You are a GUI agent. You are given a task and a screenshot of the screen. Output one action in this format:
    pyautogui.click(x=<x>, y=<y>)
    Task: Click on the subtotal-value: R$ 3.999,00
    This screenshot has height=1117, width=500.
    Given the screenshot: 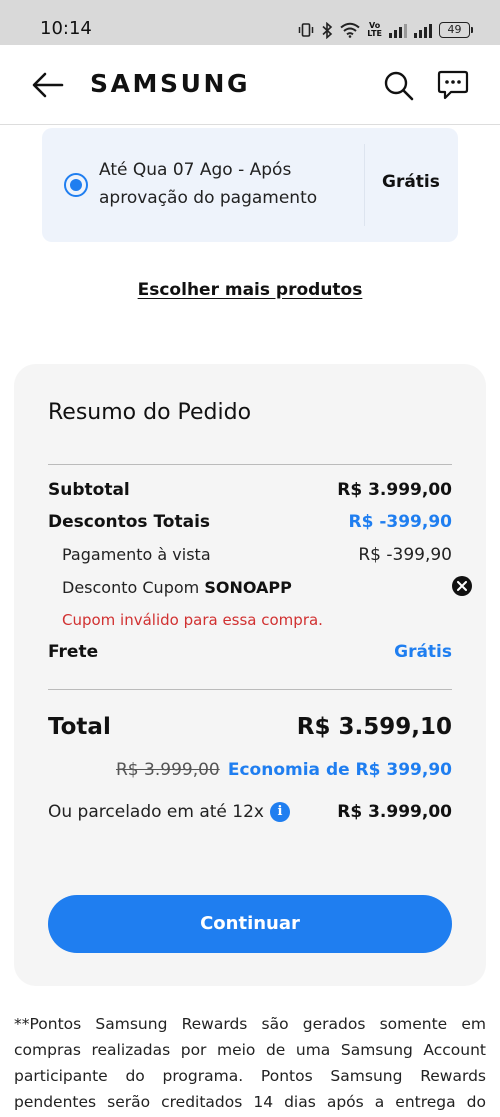 What is the action you would take?
    pyautogui.click(x=394, y=490)
    